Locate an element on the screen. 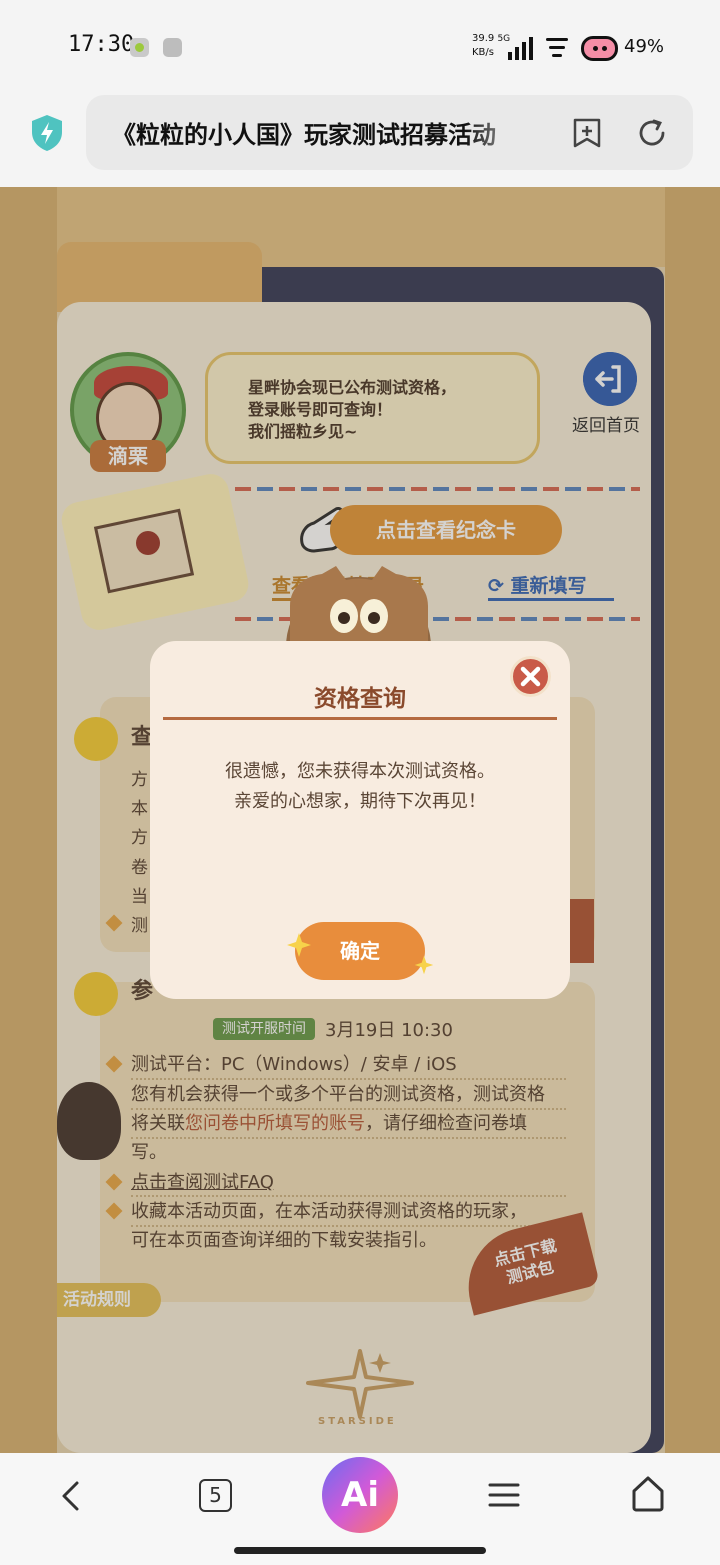  battery-percent: 49% is located at coordinates (644, 46).